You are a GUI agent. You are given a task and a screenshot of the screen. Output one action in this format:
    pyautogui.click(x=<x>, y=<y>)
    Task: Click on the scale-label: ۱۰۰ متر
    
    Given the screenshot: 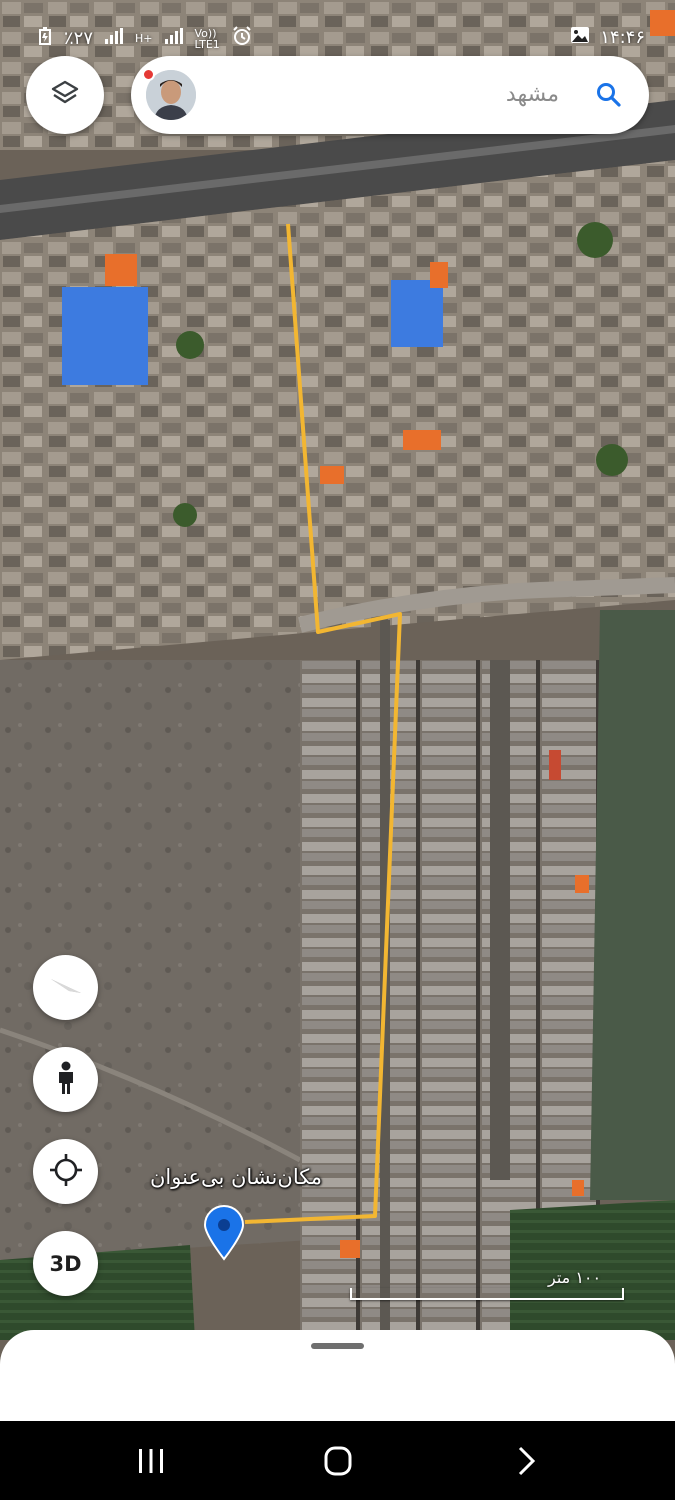 What is the action you would take?
    pyautogui.click(x=575, y=1277)
    